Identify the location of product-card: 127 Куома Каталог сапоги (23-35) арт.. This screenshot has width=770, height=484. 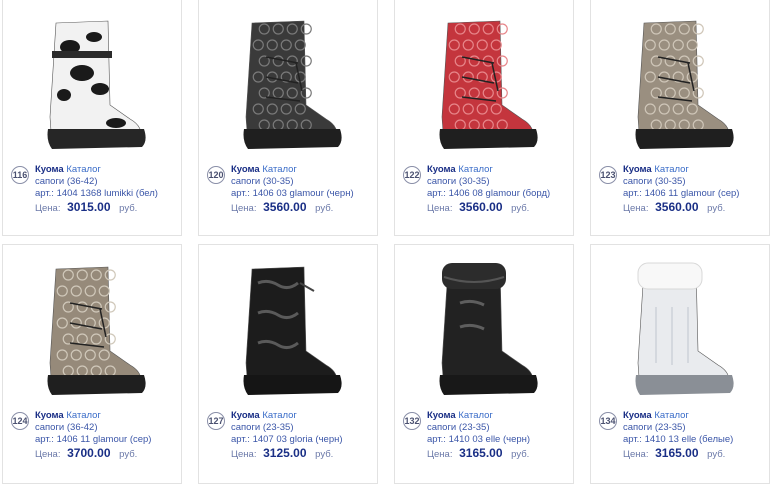
(288, 364).